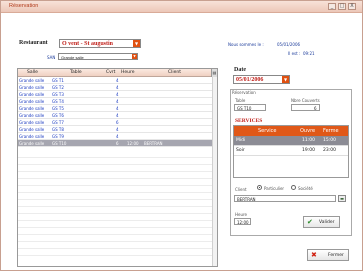  I want to click on time-label: Il est :, so click(294, 53).